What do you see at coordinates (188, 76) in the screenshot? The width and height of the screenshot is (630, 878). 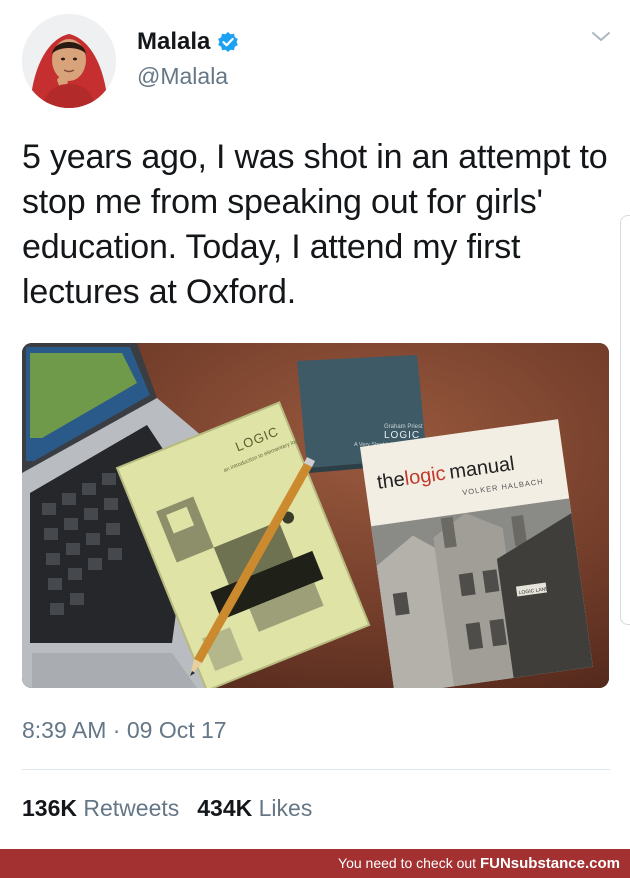 I see `handle: @Malala` at bounding box center [188, 76].